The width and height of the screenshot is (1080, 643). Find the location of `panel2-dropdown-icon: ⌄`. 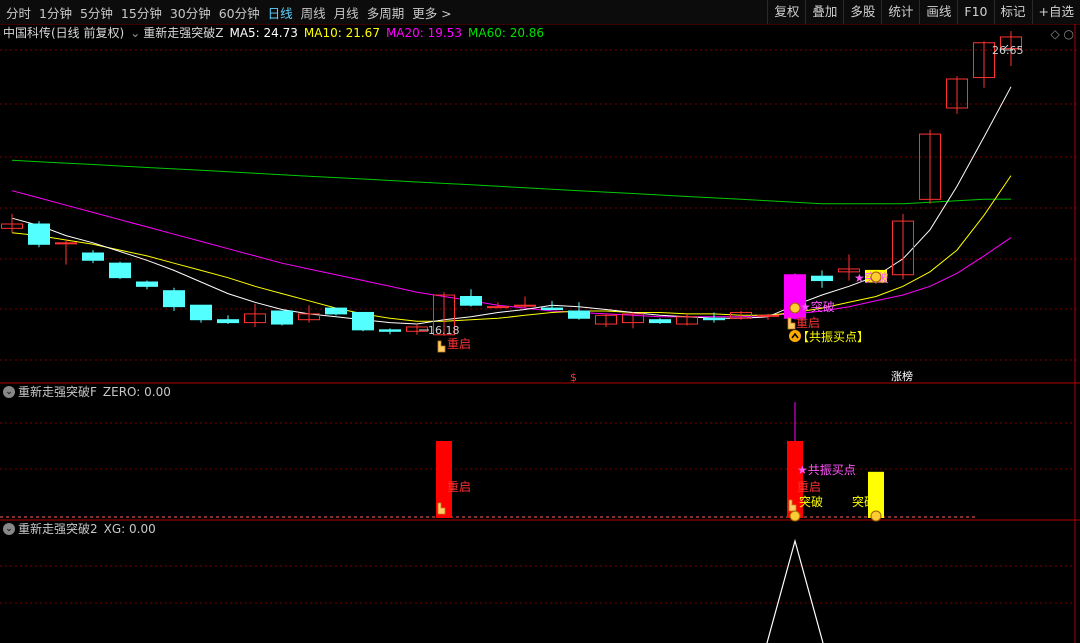

panel2-dropdown-icon: ⌄ is located at coordinates (9, 392).